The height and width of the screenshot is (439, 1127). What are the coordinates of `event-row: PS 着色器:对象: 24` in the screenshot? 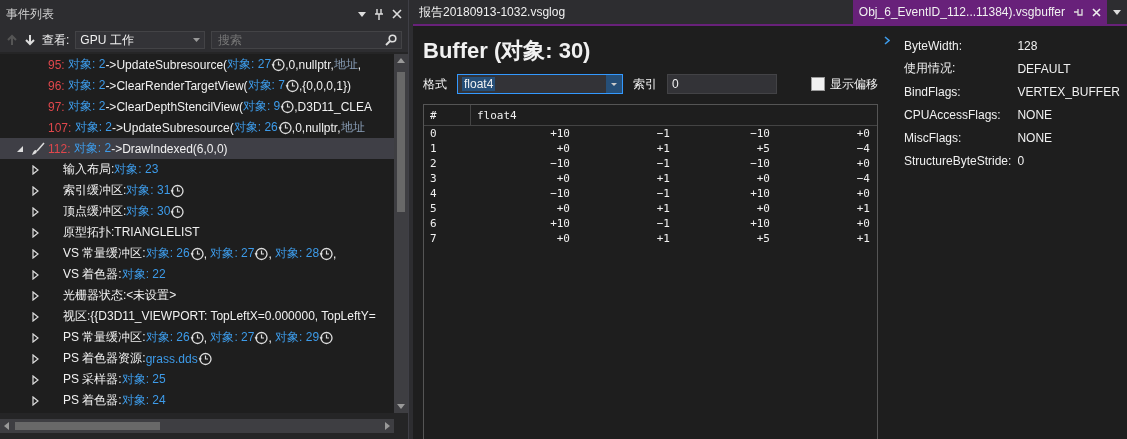 It's located at (197, 400).